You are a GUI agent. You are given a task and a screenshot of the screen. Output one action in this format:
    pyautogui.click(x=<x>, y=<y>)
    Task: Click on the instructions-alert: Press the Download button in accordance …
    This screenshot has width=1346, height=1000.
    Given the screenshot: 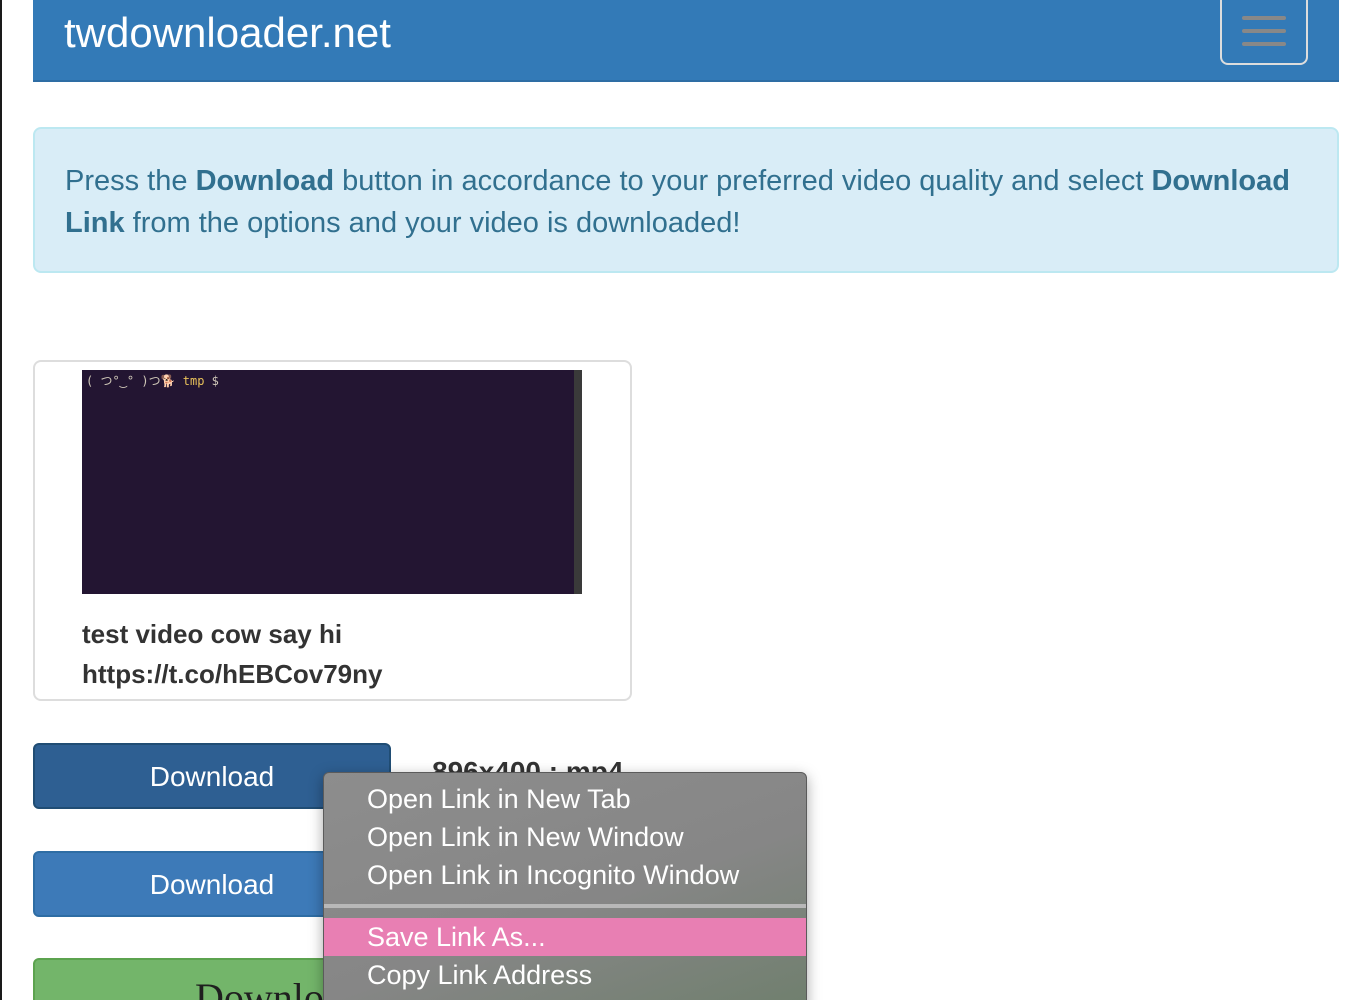 What is the action you would take?
    pyautogui.click(x=686, y=200)
    